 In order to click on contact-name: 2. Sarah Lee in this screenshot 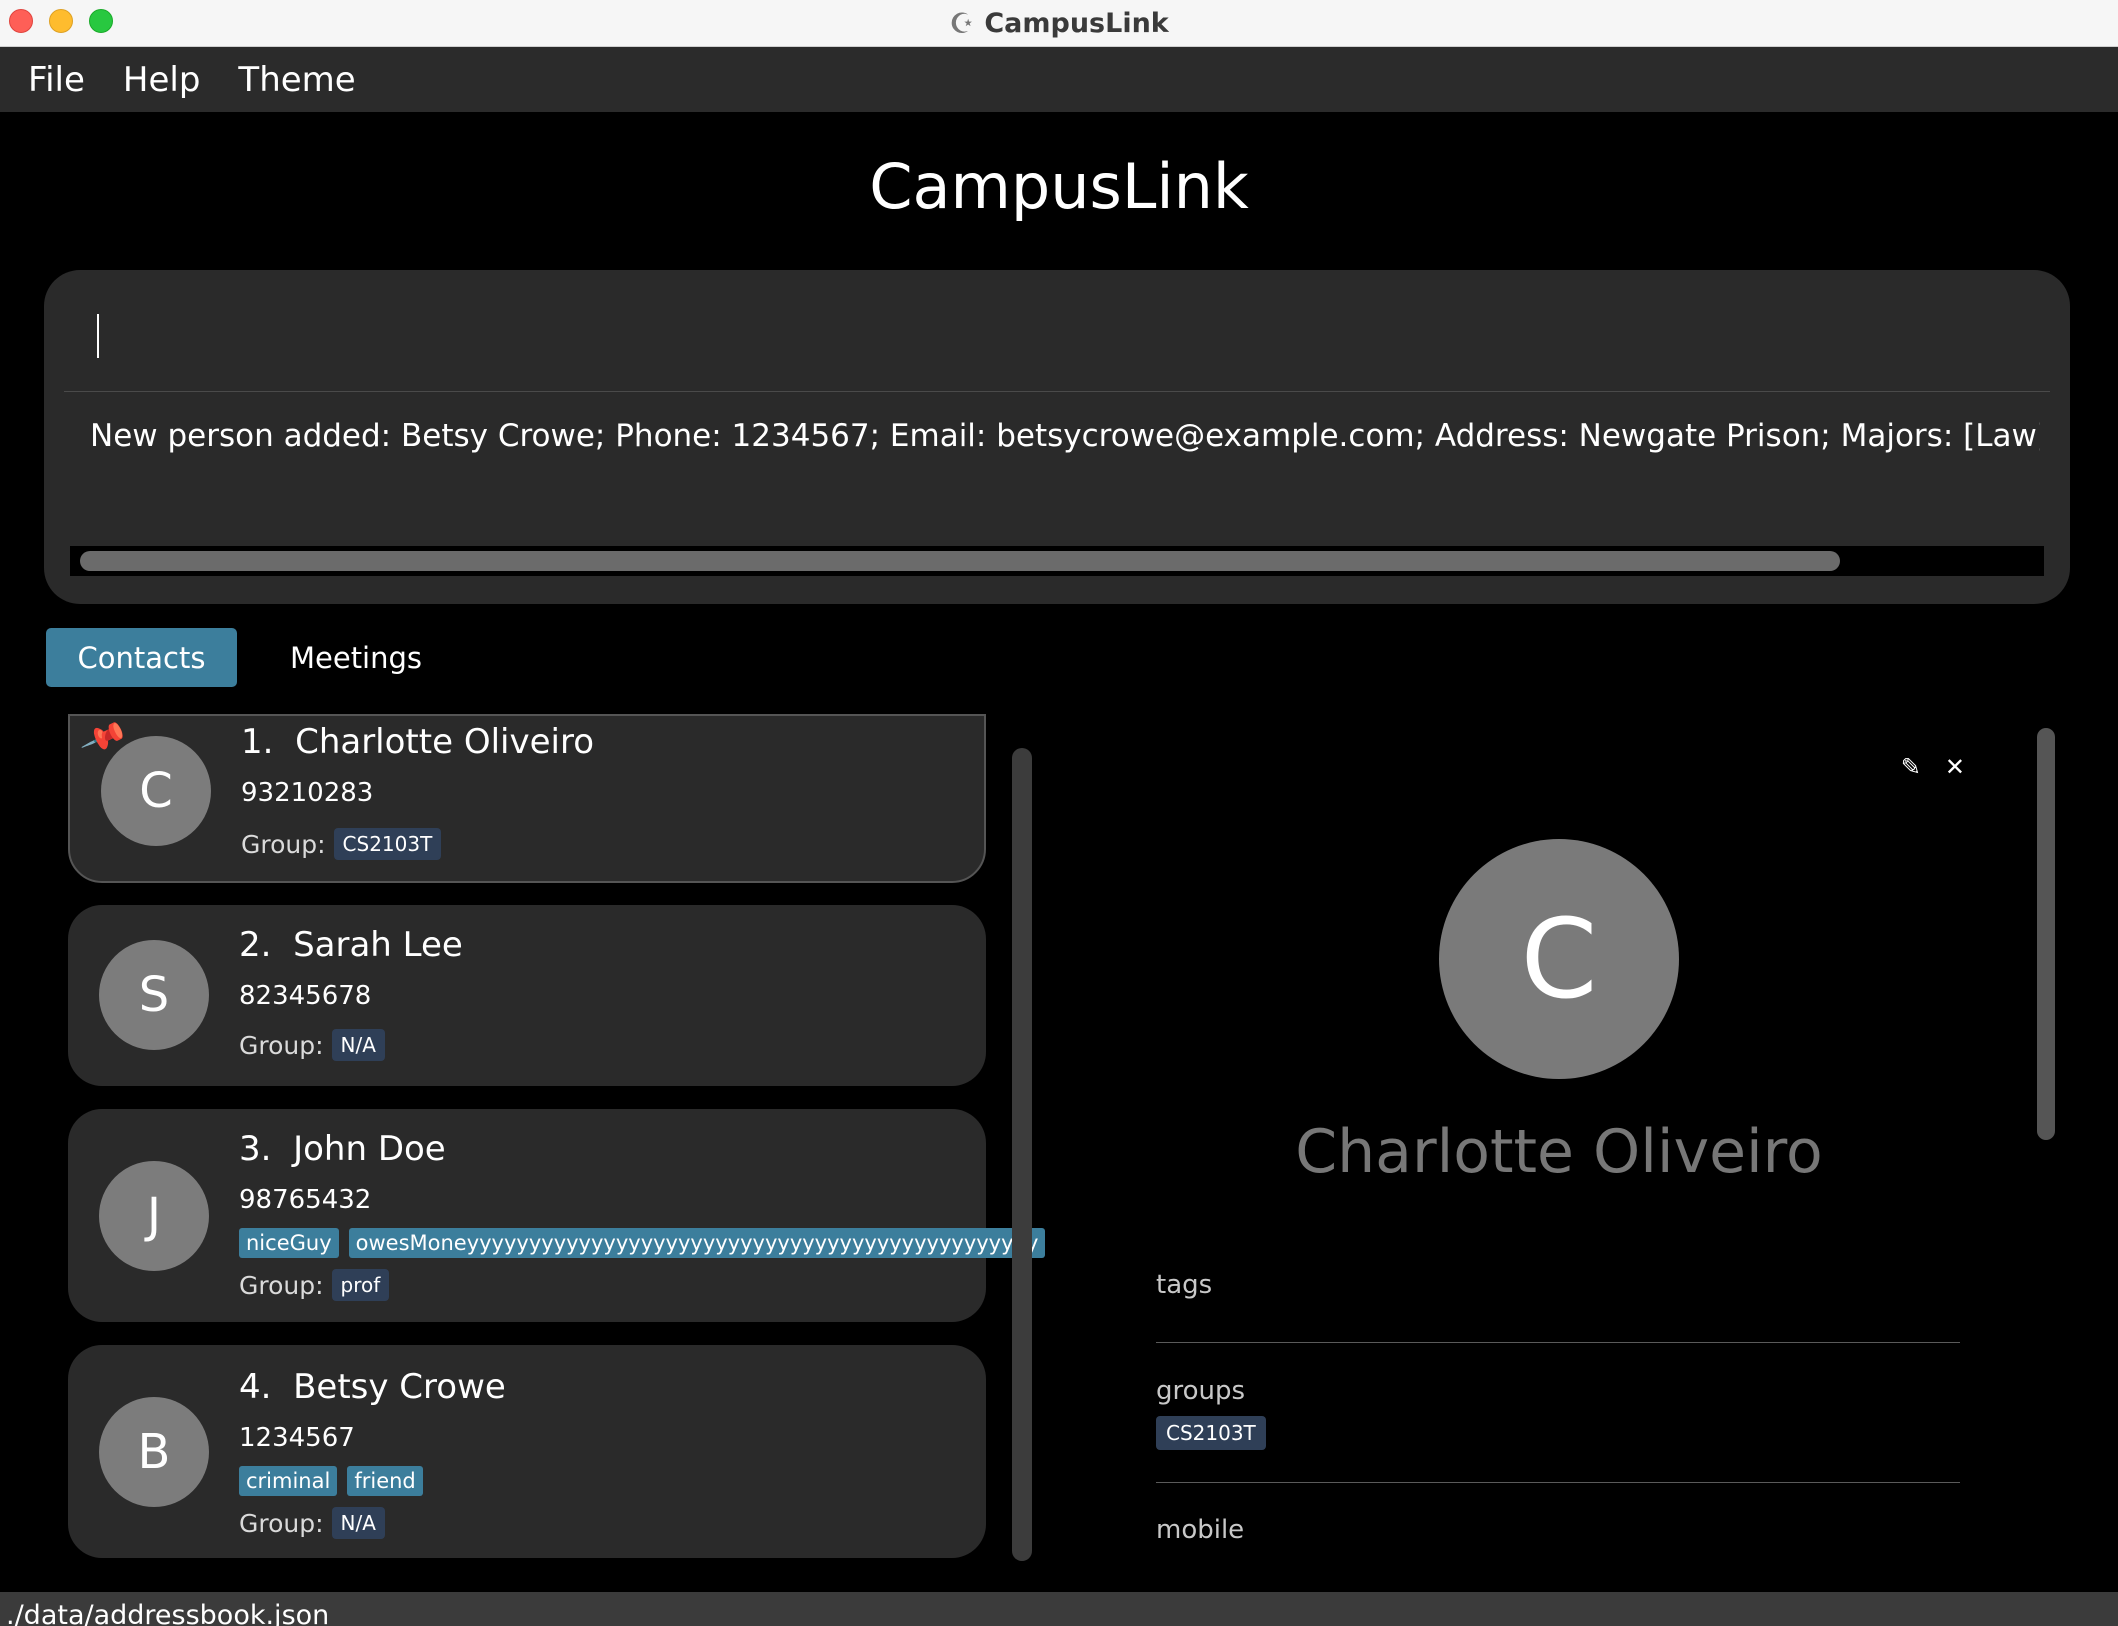, I will do `click(351, 945)`.